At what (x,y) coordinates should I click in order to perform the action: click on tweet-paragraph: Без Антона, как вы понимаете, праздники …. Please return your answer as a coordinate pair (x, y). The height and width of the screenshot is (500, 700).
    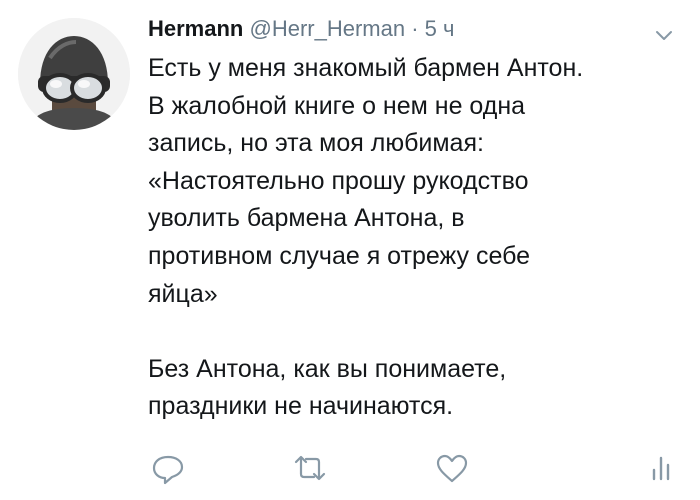
    Looking at the image, I should click on (327, 387).